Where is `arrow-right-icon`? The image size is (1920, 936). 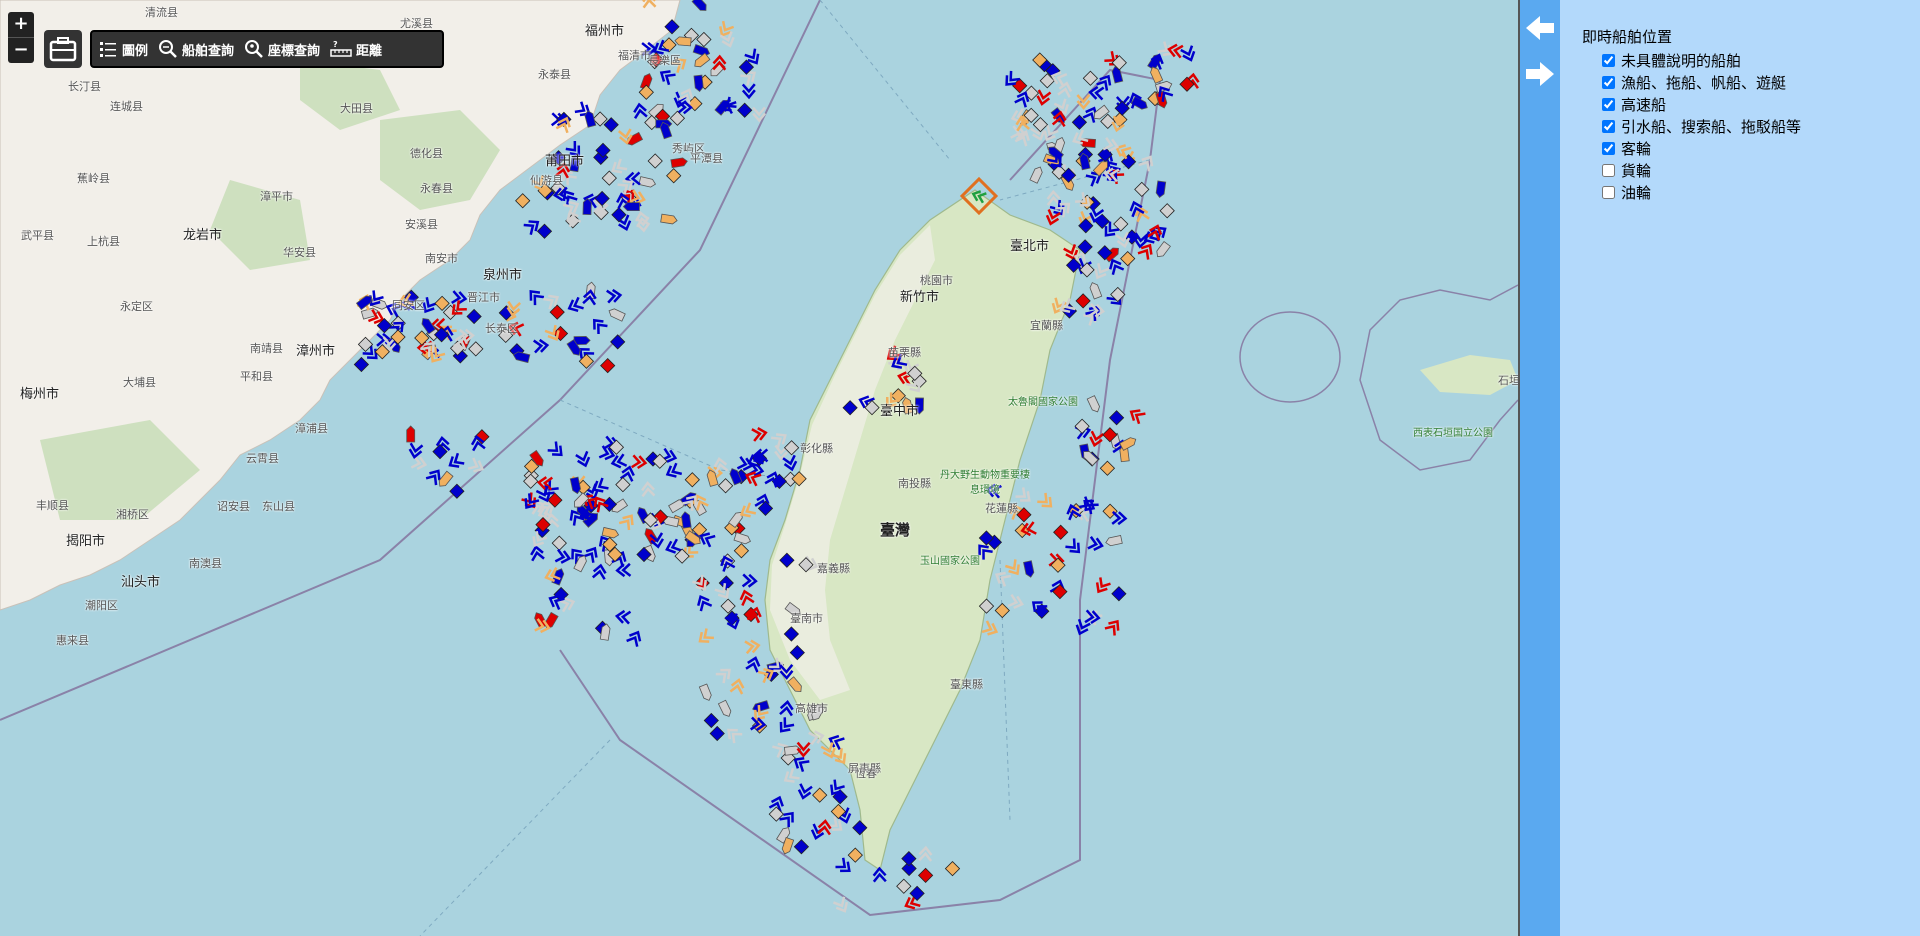
arrow-right-icon is located at coordinates (1540, 74).